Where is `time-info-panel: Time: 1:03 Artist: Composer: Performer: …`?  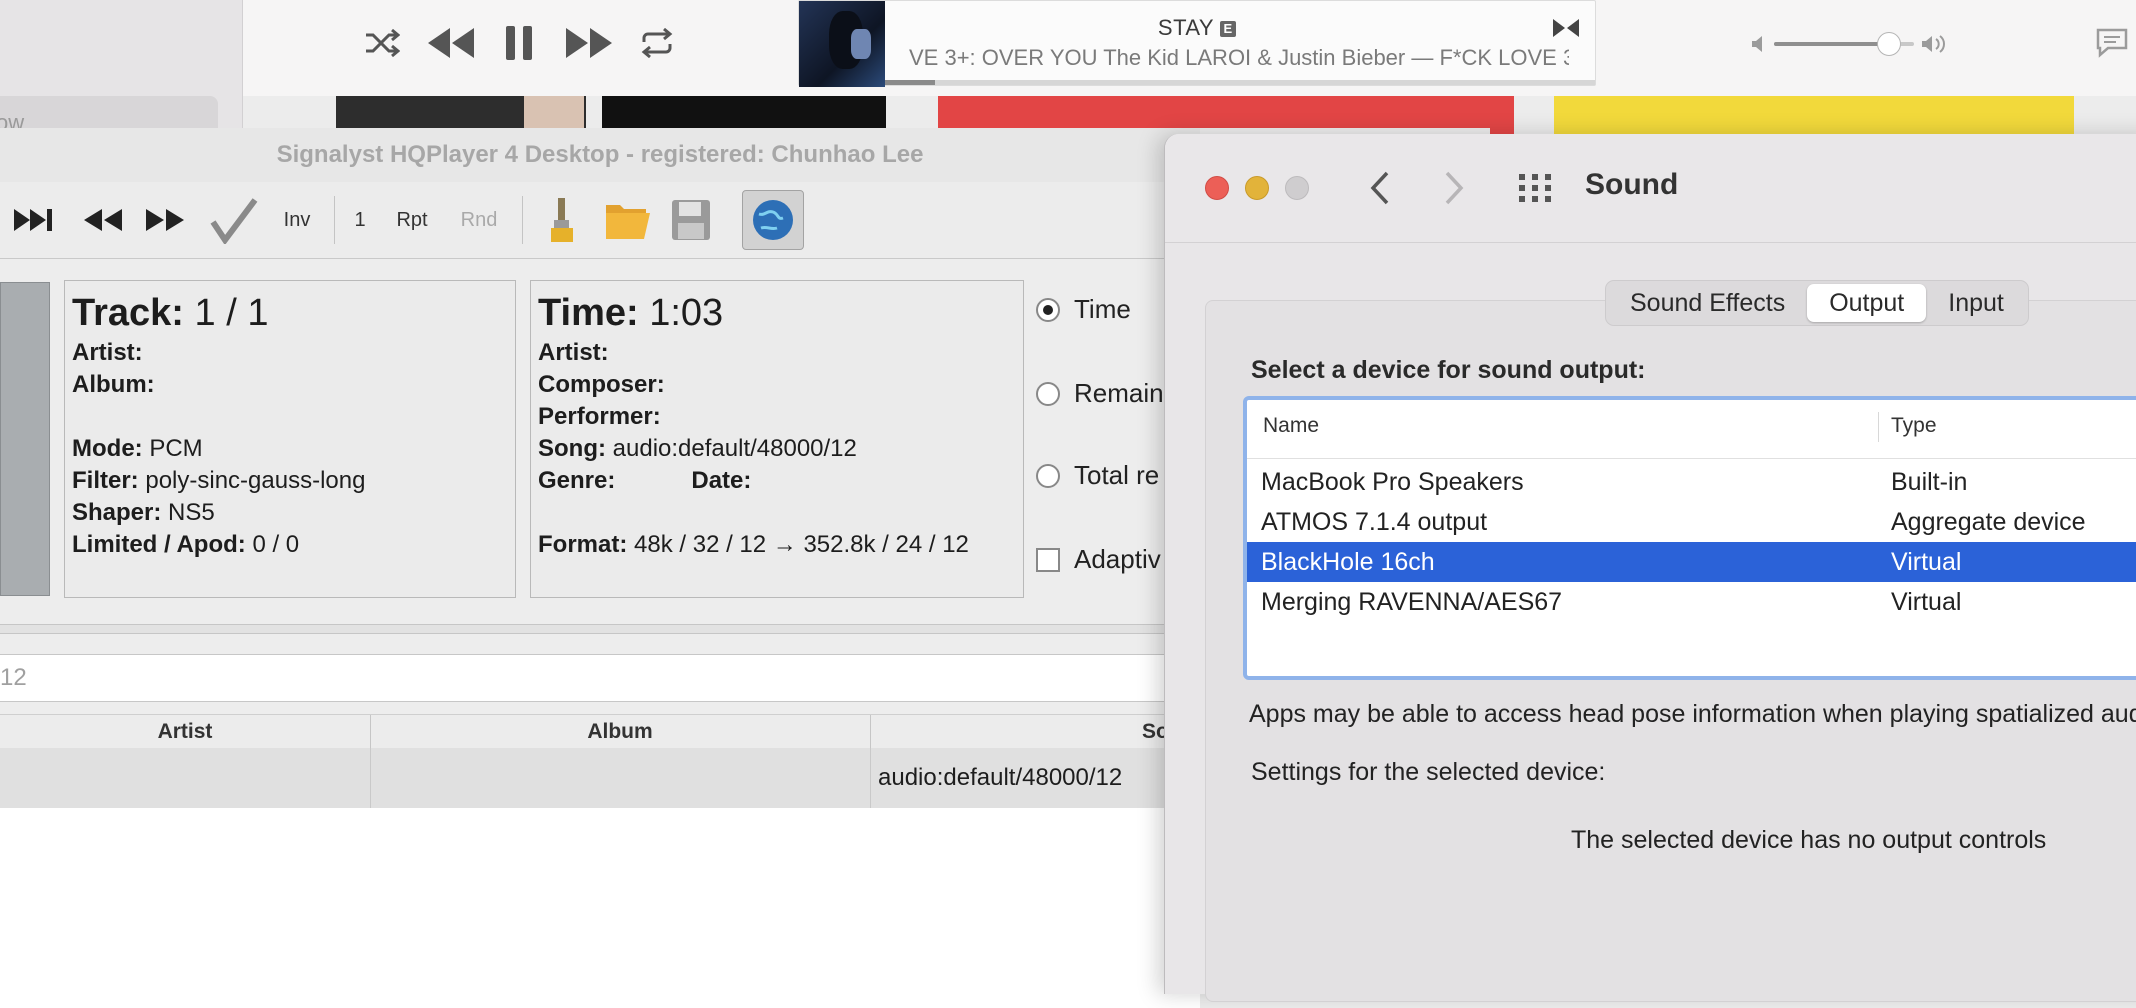
time-info-panel: Time: 1:03 Artist: Composer: Performer: … is located at coordinates (777, 439).